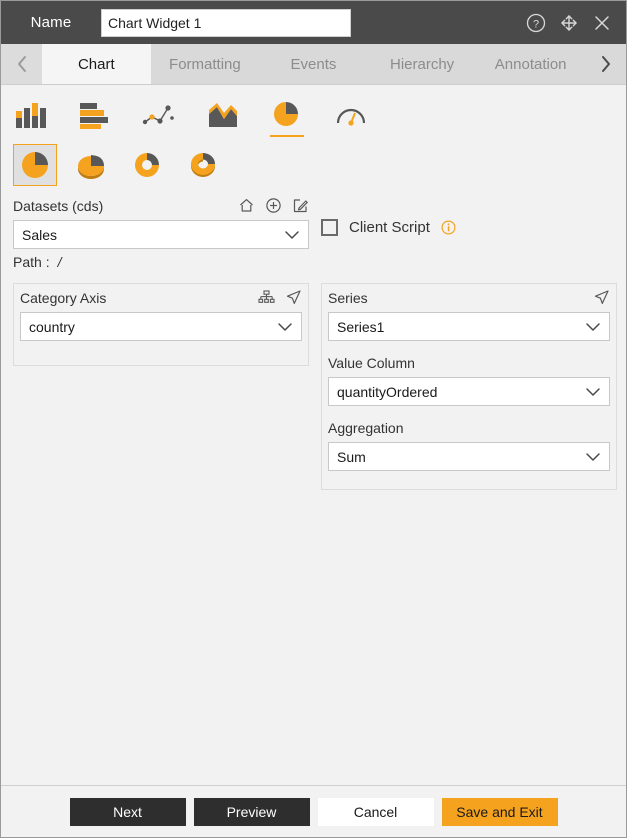 This screenshot has height=838, width=627. Describe the element at coordinates (387, 391) in the screenshot. I see `value-column-select-value: quantityOrdered` at that location.